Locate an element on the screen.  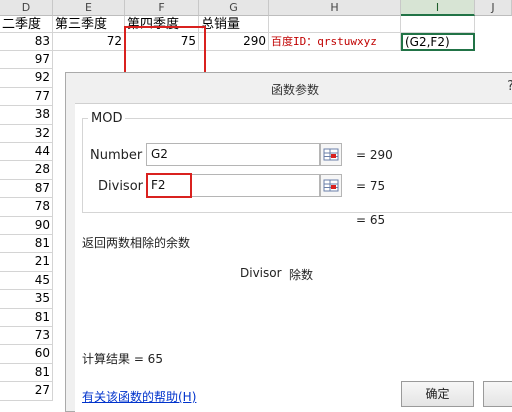
cell-d-value: 44 is located at coordinates (26, 152).